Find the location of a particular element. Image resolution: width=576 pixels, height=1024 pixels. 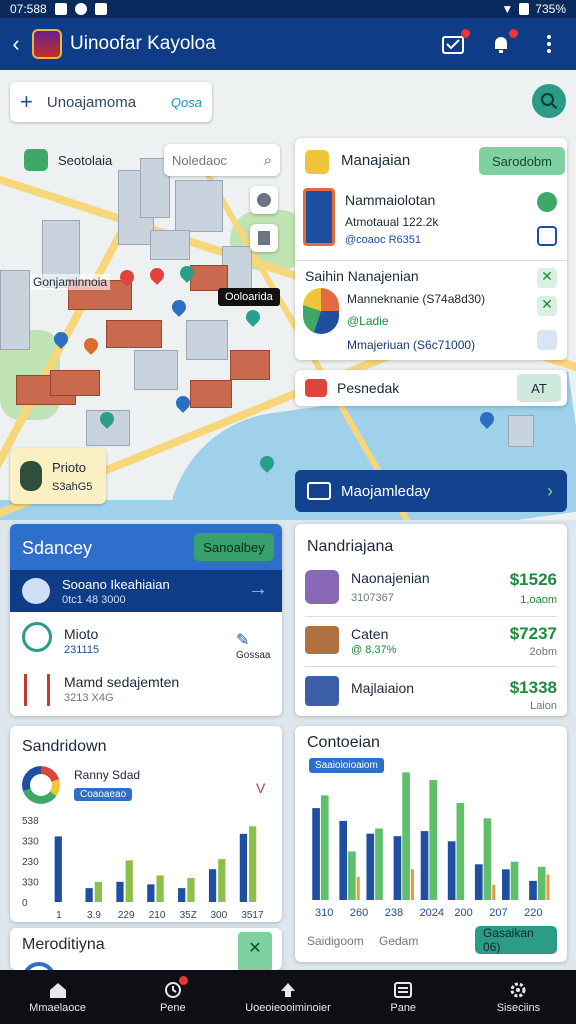

map-search-box: Noledaoc ⌕ is located at coordinates (222, 160).